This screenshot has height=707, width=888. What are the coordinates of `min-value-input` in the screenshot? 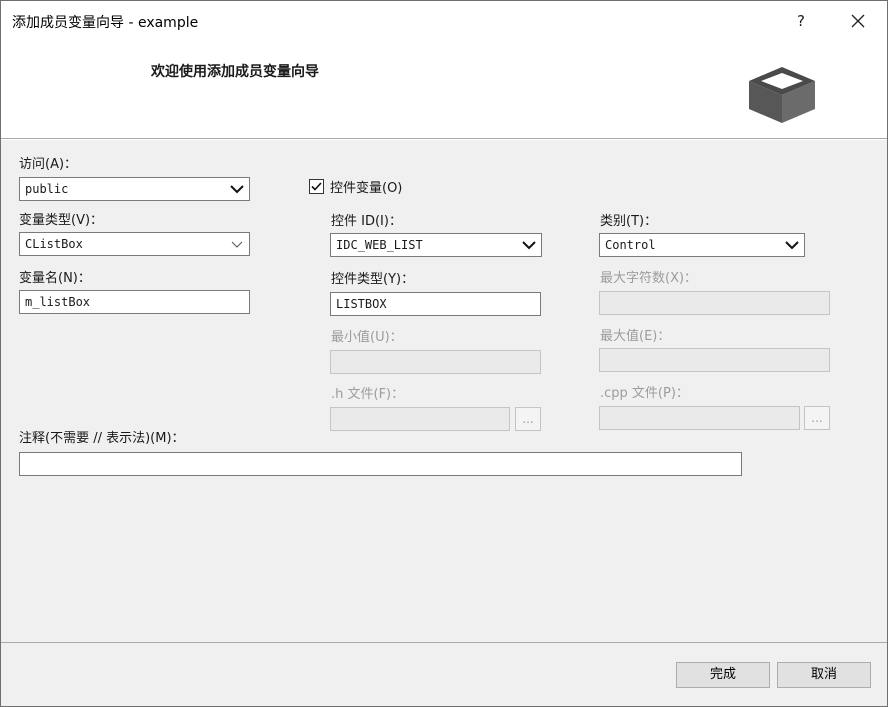 It's located at (435, 362).